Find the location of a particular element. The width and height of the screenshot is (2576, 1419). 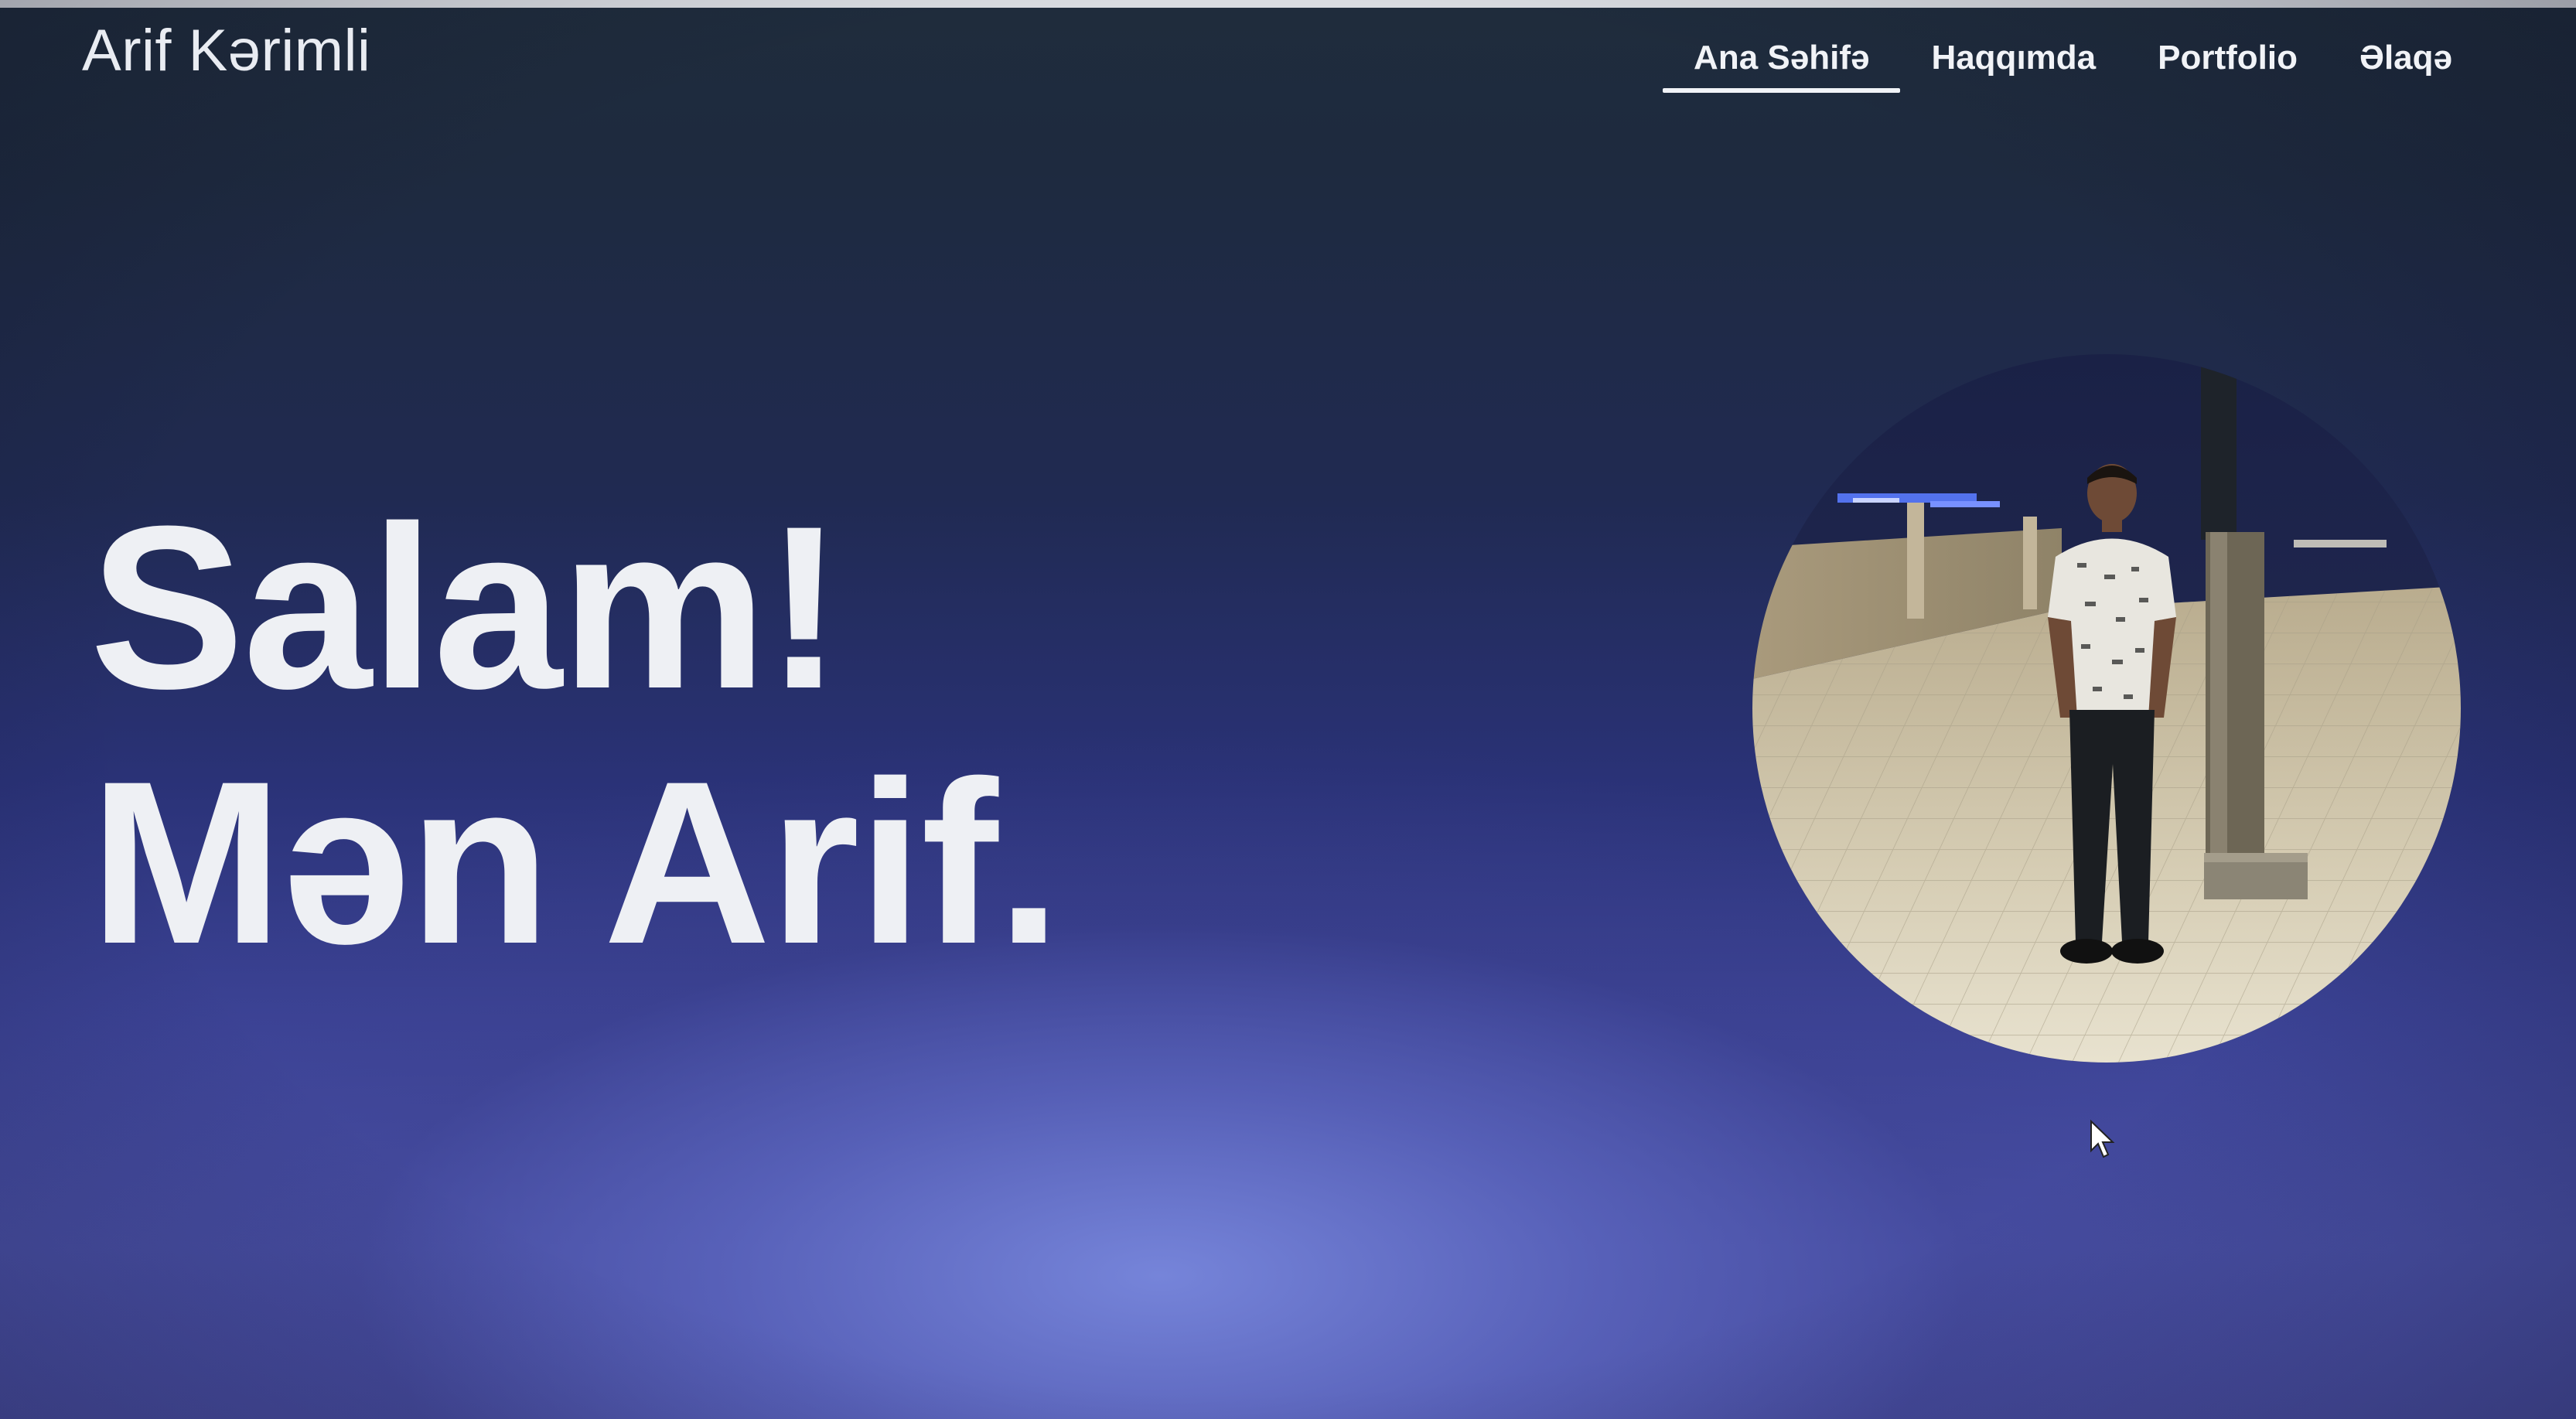

nav-item-about: Haqqımda is located at coordinates (2013, 61).